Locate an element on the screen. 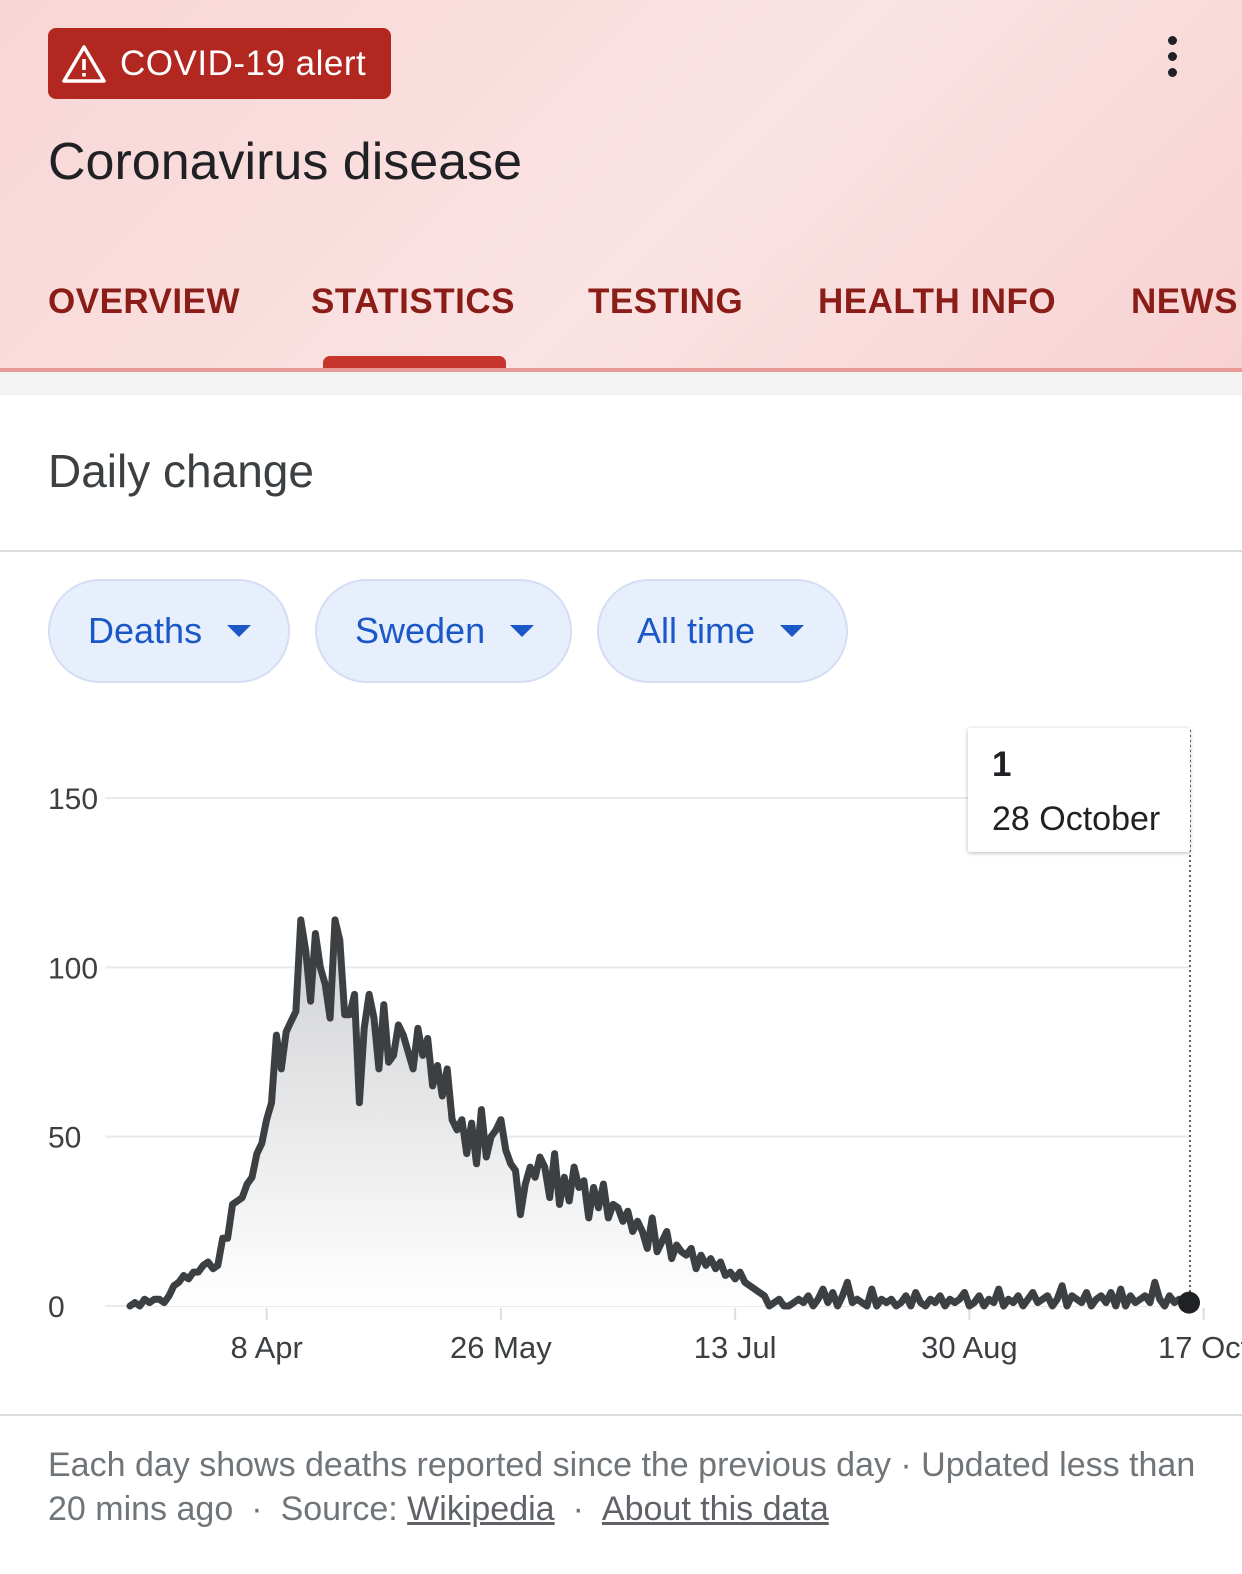 This screenshot has height=1574, width=1242. section-divider is located at coordinates (621, 551).